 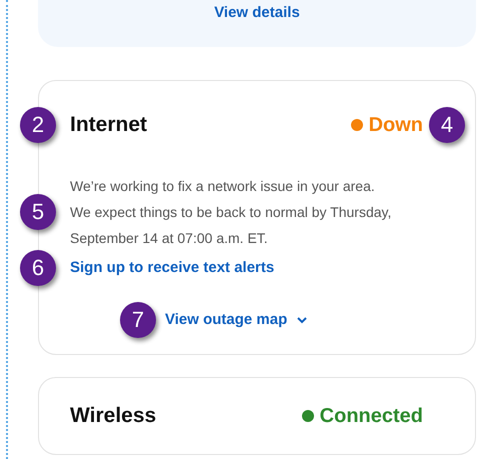 I want to click on service-title: Wireless, so click(x=113, y=415).